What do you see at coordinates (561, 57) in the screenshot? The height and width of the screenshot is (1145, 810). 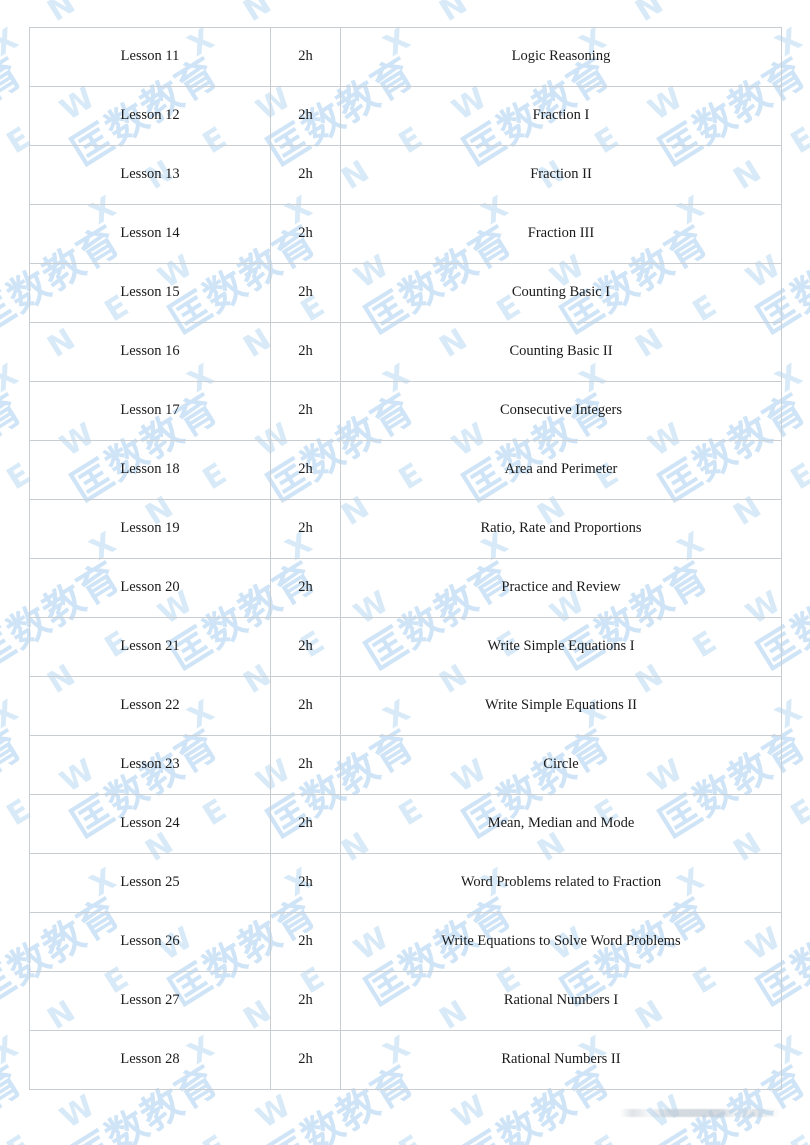 I see `cell-topic: Logic Reasoning` at bounding box center [561, 57].